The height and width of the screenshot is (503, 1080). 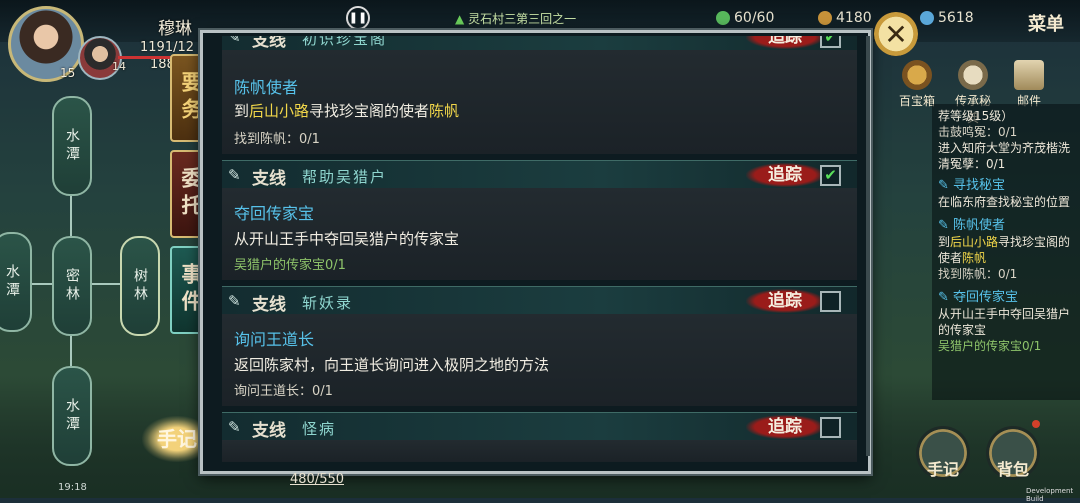 I want to click on tracker-text: 到后山小路寻找珍宝阁的使者陈帆, so click(x=1004, y=250).